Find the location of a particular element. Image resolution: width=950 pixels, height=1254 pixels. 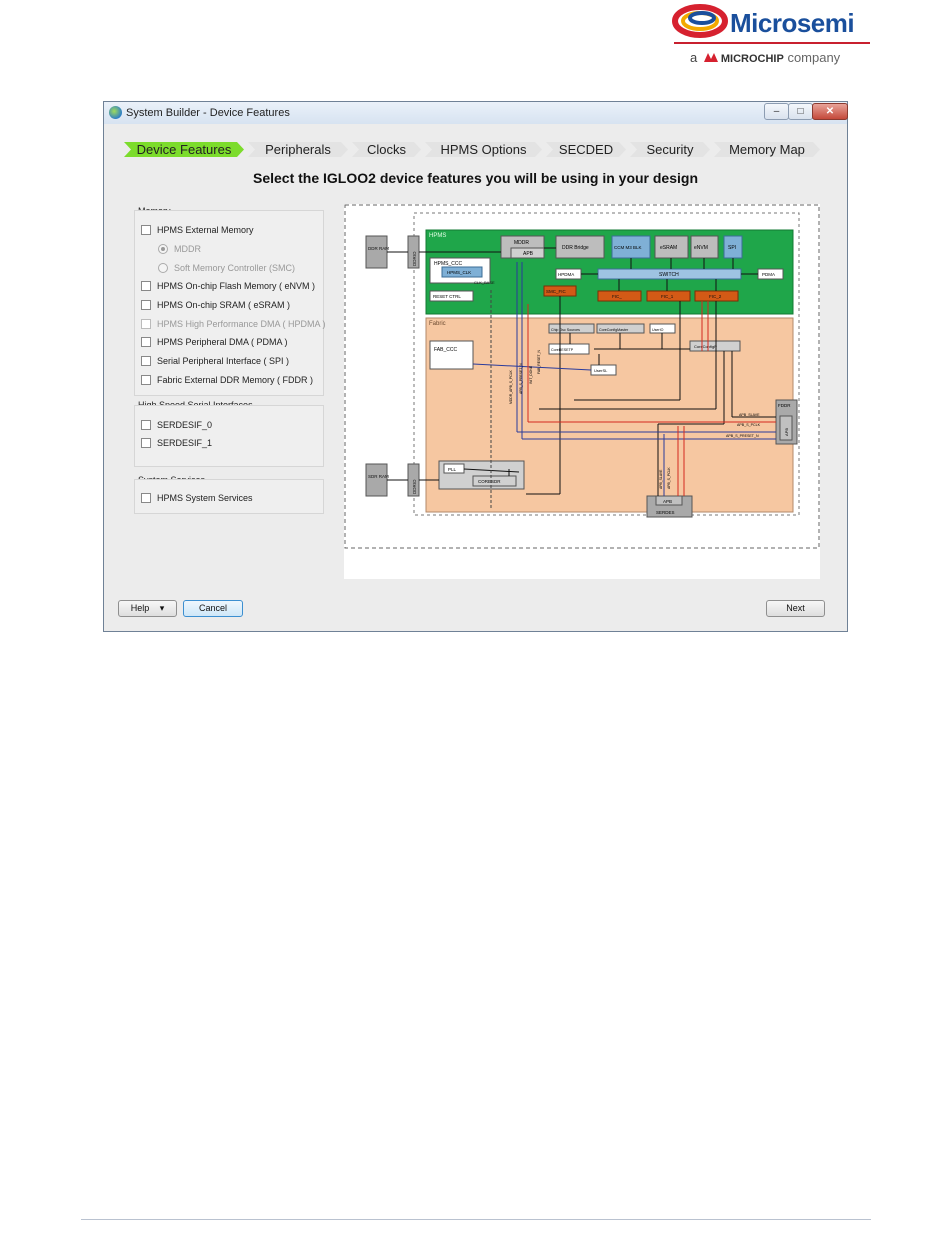

esram-label: eSRAM is located at coordinates (668, 248).